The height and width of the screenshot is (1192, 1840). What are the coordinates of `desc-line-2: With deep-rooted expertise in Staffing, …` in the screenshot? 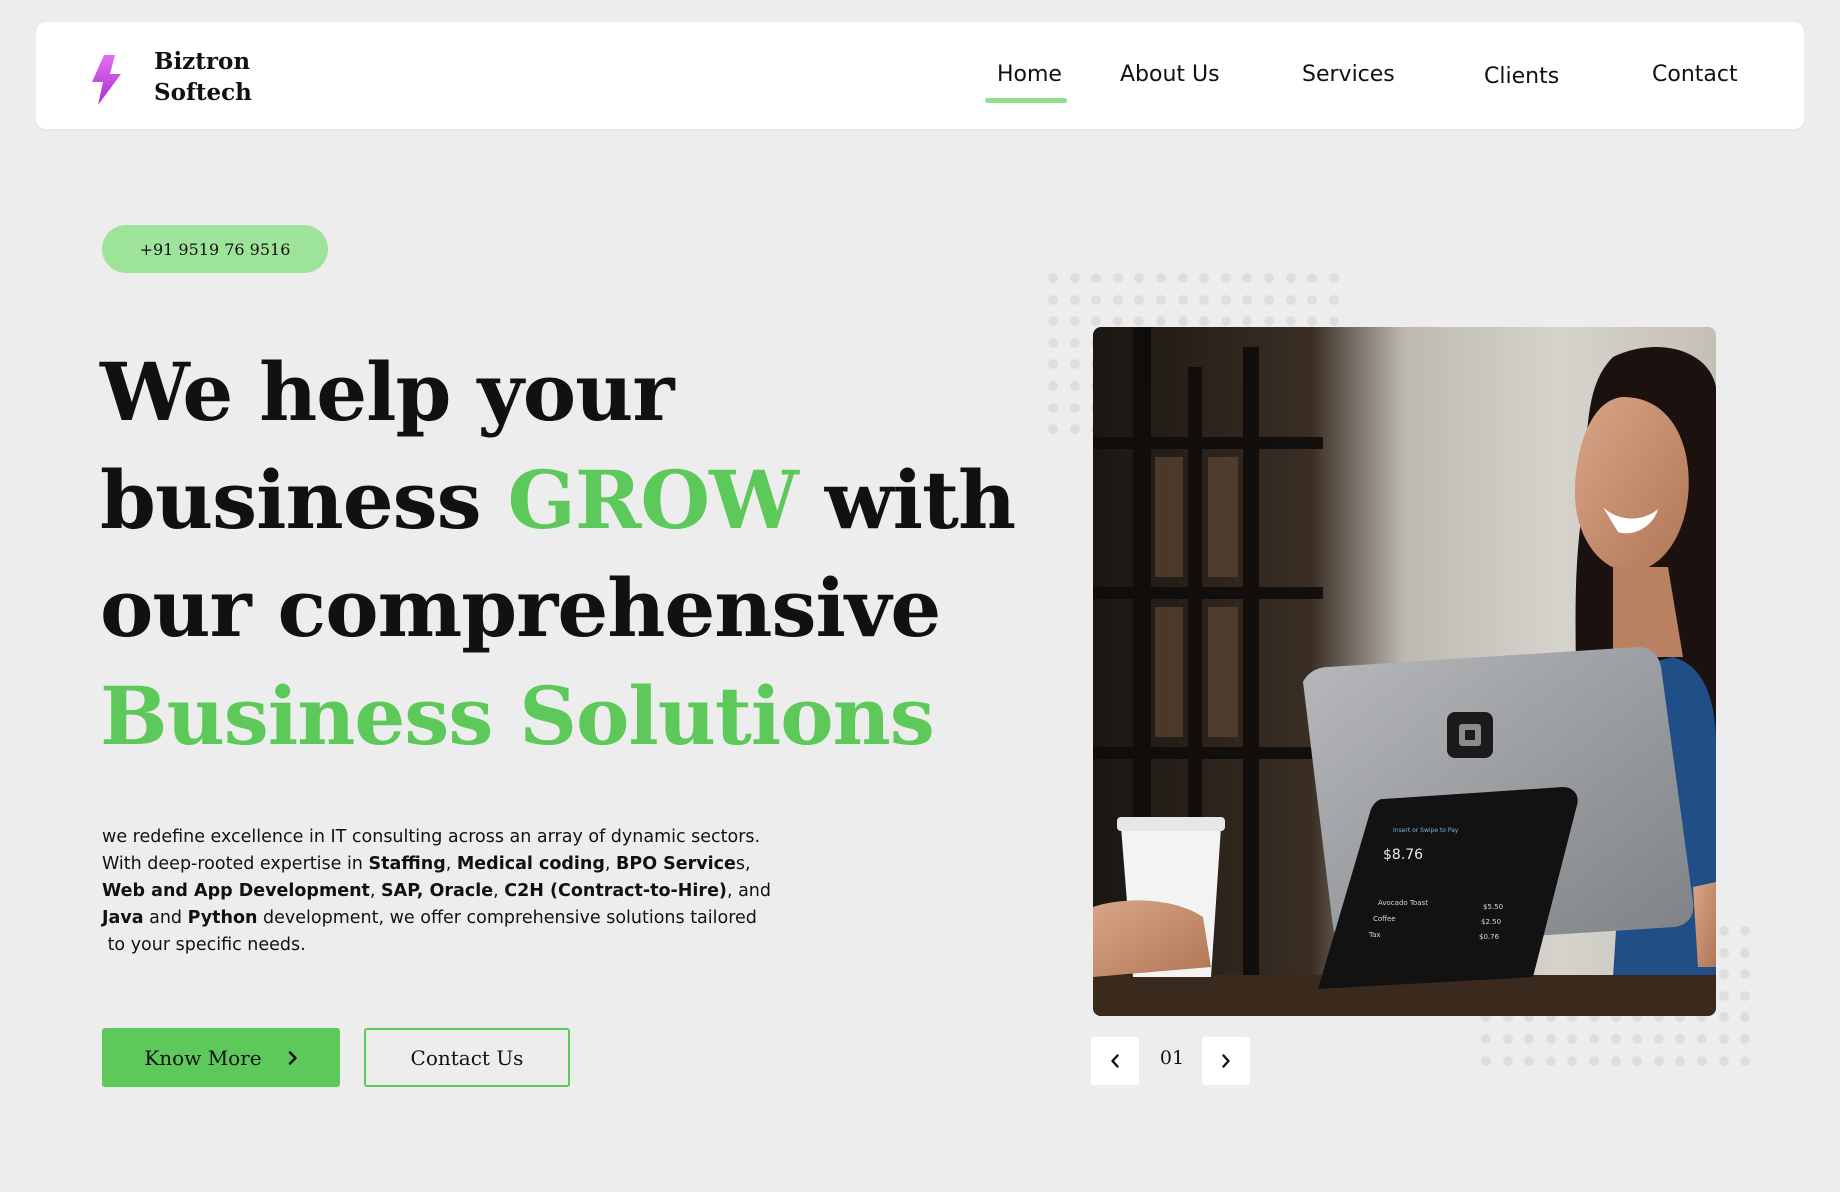 It's located at (432, 864).